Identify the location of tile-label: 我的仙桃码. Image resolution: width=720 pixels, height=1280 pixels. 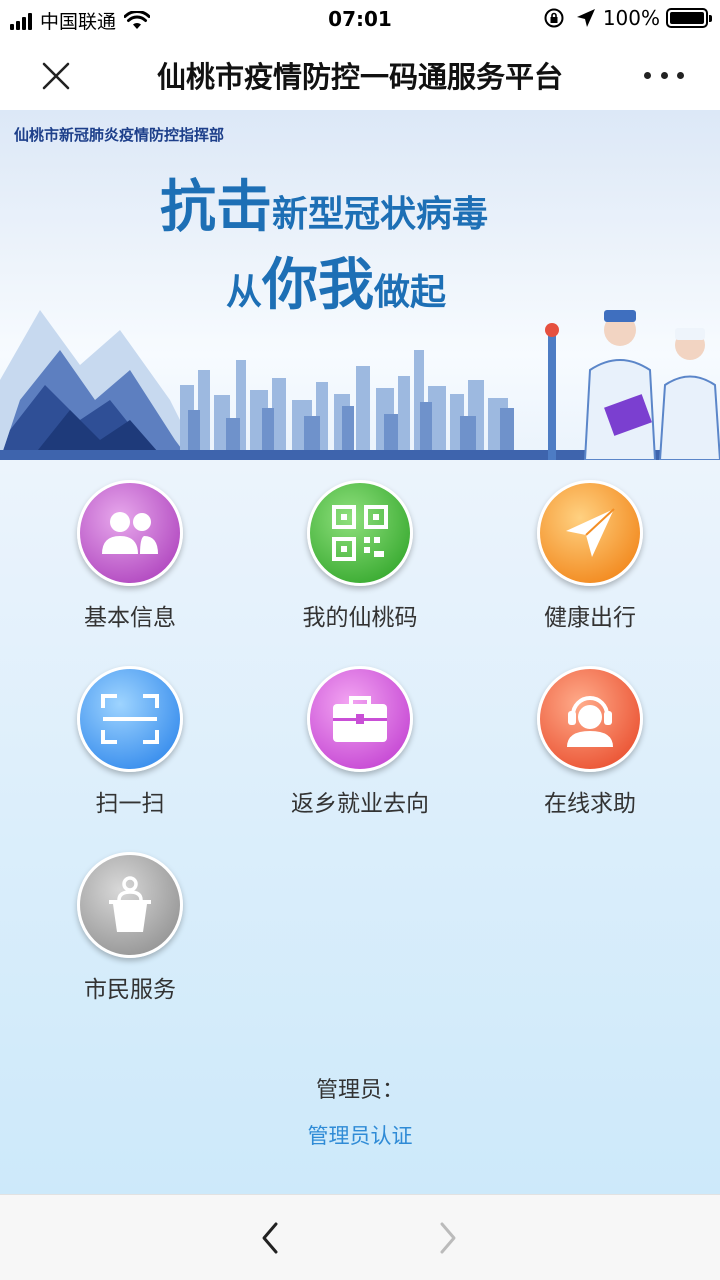
(360, 618).